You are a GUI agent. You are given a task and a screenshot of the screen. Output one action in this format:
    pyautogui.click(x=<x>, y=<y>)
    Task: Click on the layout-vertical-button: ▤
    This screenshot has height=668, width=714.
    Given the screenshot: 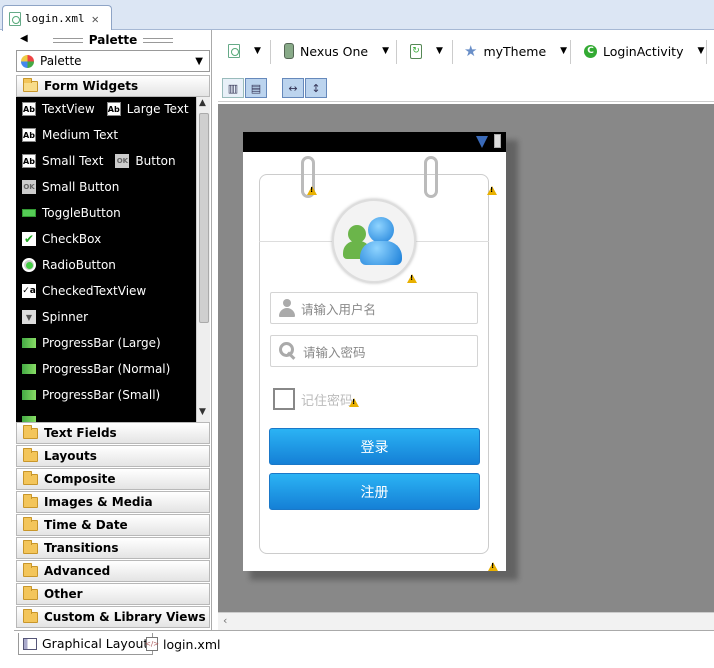 What is the action you would take?
    pyautogui.click(x=256, y=88)
    